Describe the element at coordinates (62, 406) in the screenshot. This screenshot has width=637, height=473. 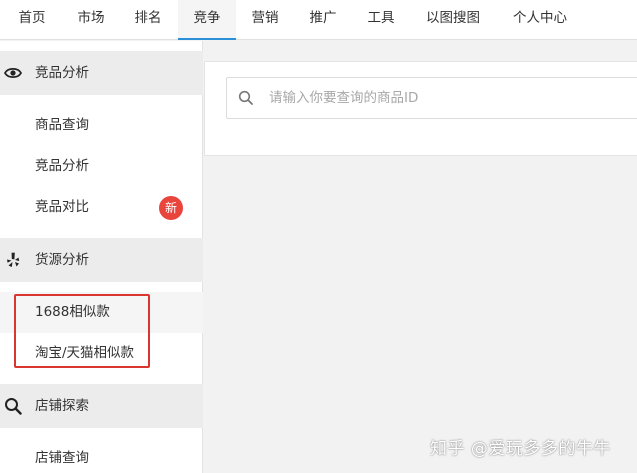
I see `section-label: 店铺探索` at that location.